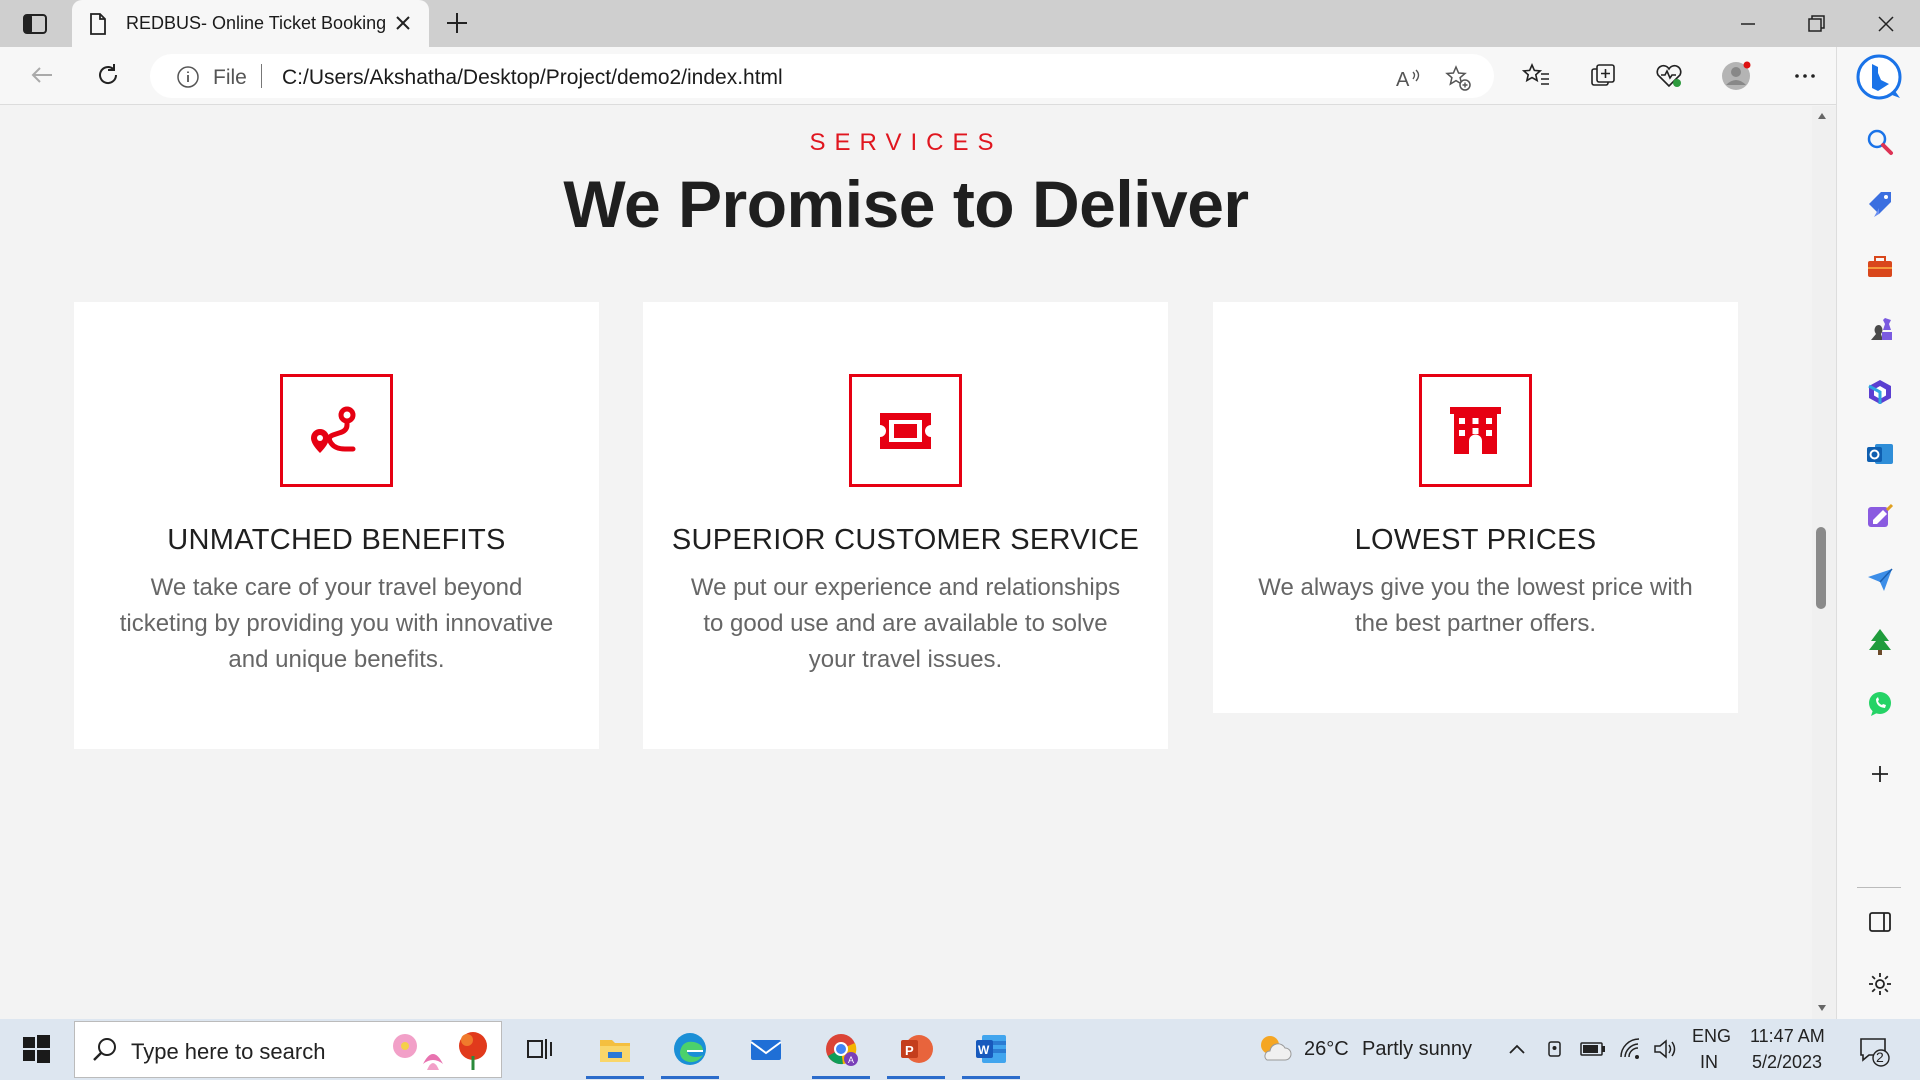 The height and width of the screenshot is (1080, 1920). Describe the element at coordinates (35, 24) in the screenshot. I see `tab-actions-icon` at that location.